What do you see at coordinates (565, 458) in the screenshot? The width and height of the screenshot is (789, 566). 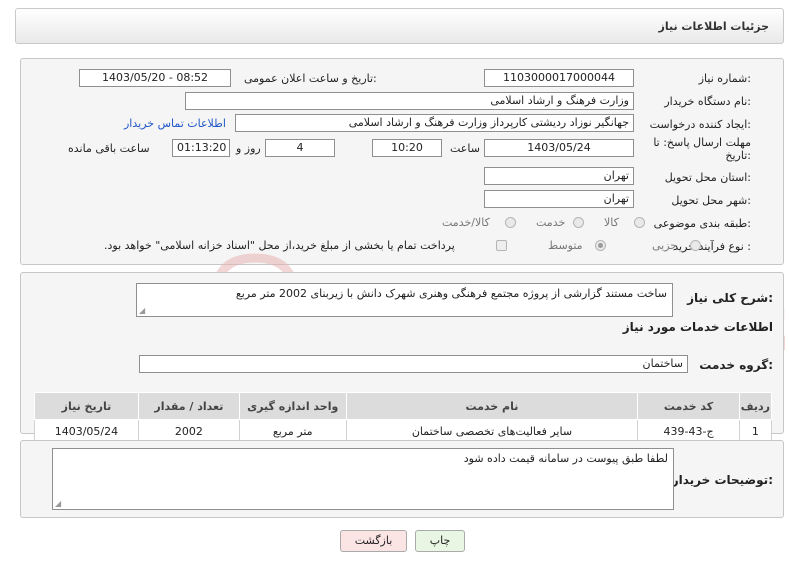 I see `buyer-notes-text: لطفا طبق پیوست در سامانه قیمت داده شود` at bounding box center [565, 458].